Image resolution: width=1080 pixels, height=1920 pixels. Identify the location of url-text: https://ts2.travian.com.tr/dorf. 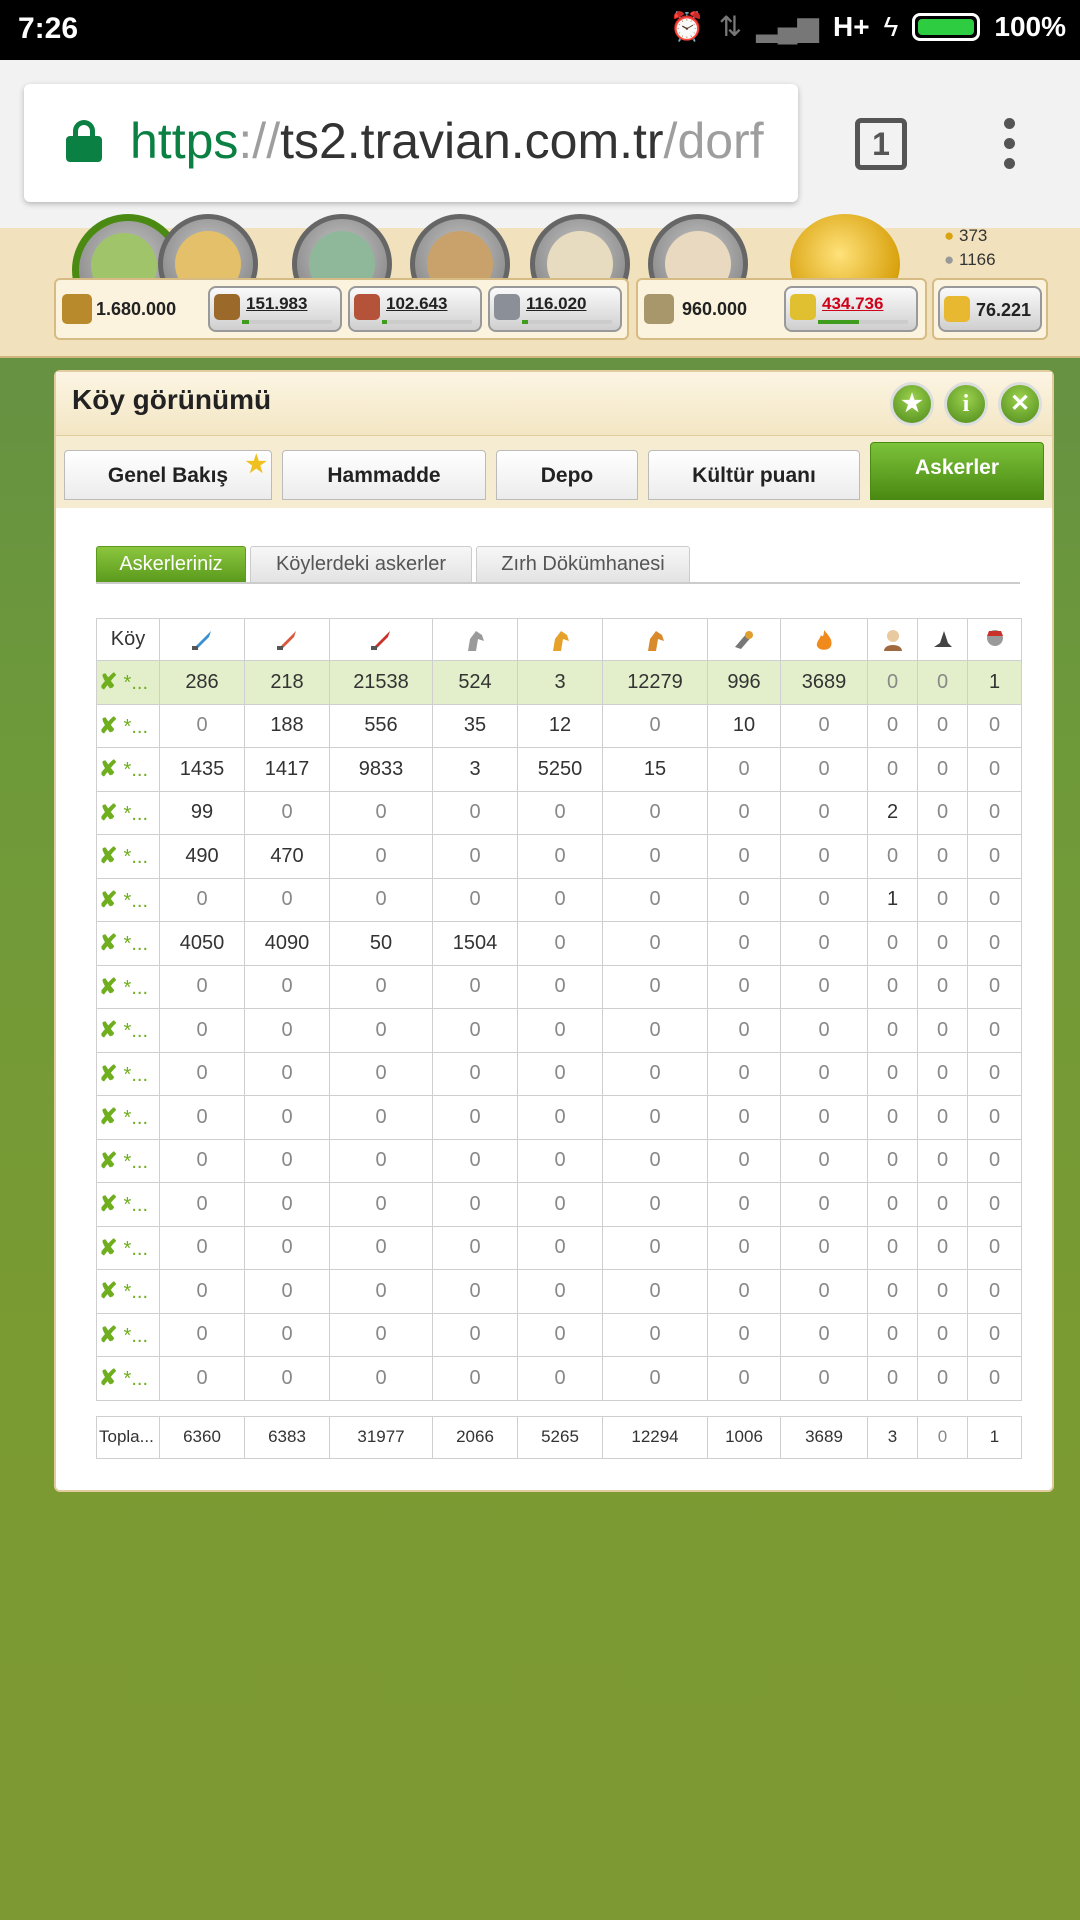
(460, 141).